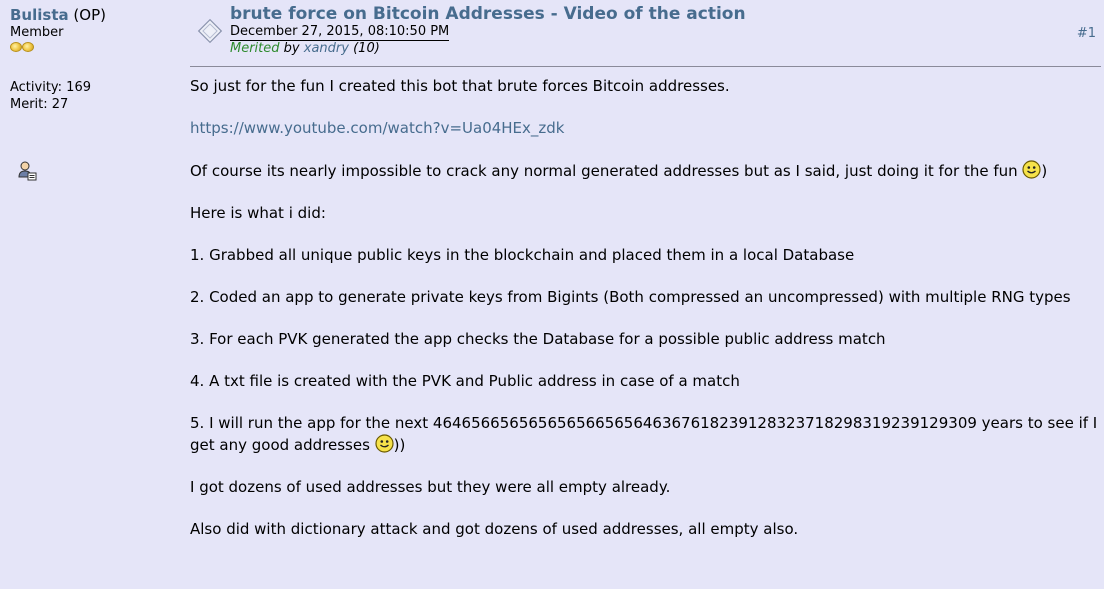 The image size is (1104, 589). Describe the element at coordinates (89, 15) in the screenshot. I see `op-tag: (OP)` at that location.